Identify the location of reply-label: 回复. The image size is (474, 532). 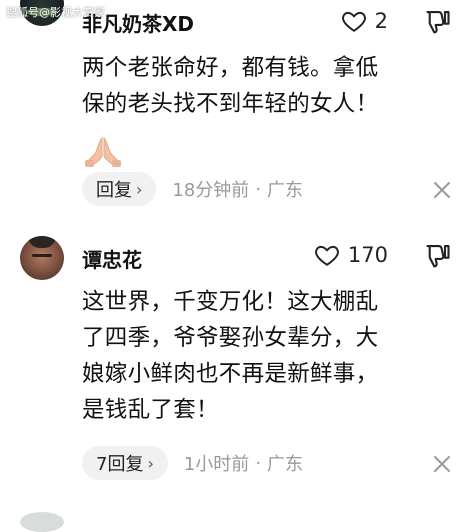
(114, 190).